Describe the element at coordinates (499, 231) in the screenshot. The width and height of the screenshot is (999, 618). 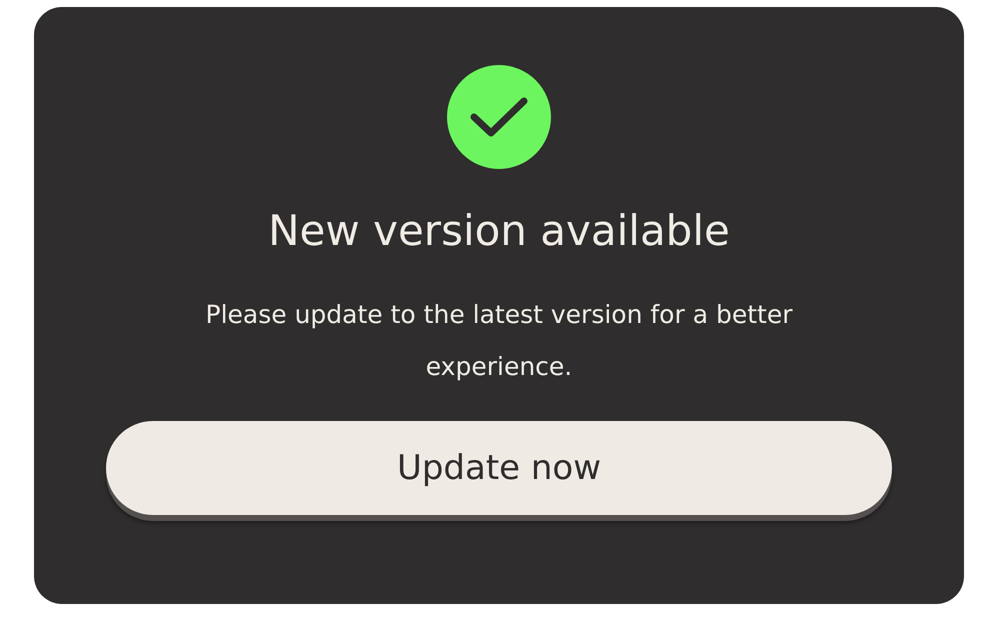
I see `dialog-title: New version available` at that location.